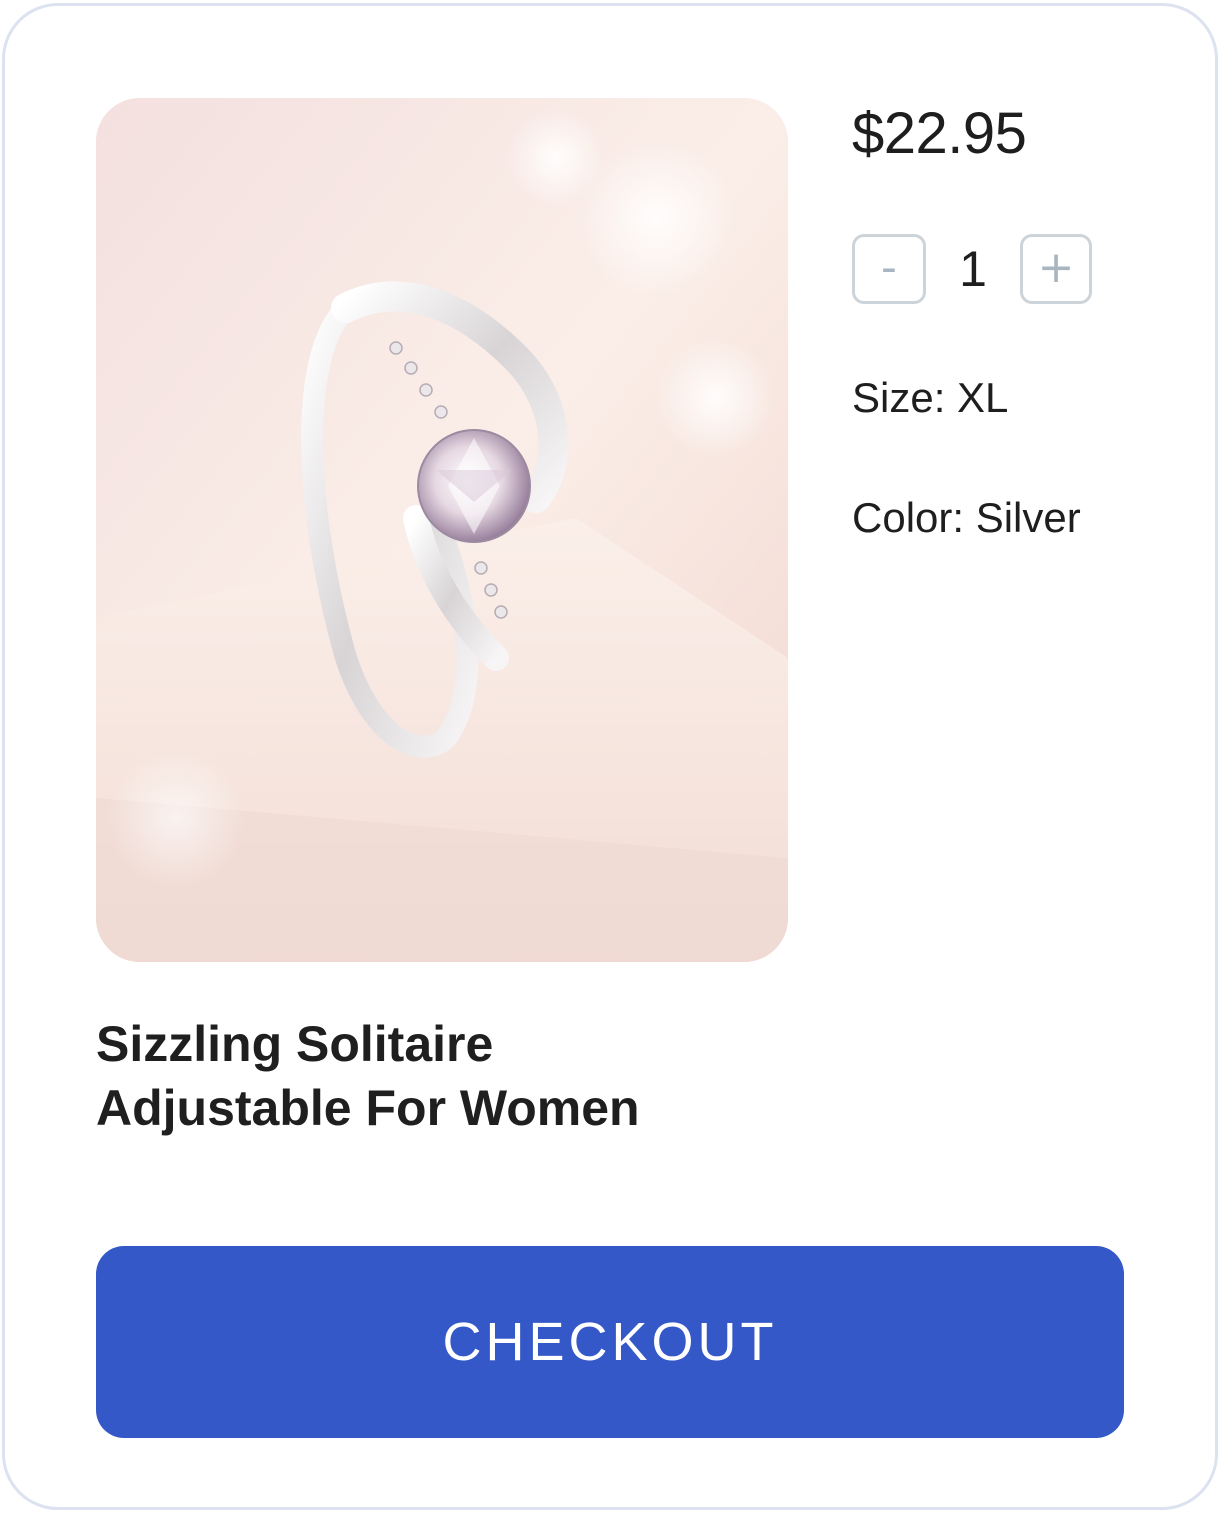 The image size is (1220, 1513). What do you see at coordinates (889, 269) in the screenshot?
I see `decrement-button: -` at bounding box center [889, 269].